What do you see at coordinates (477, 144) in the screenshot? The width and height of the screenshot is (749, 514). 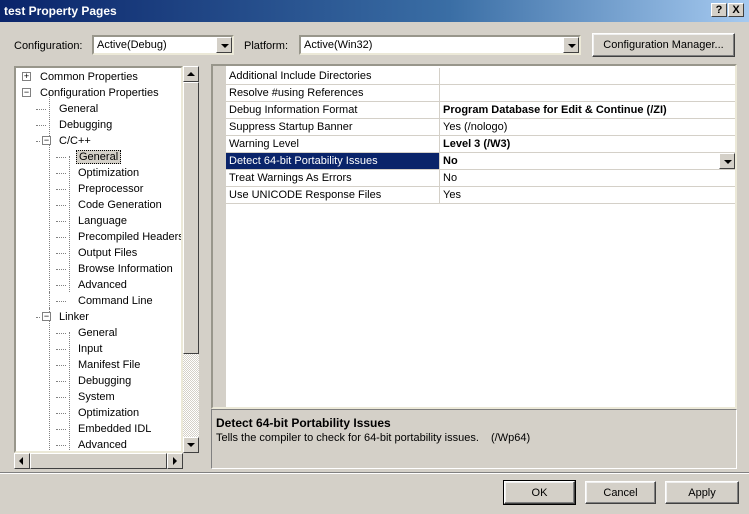 I see `property-value-text: Level 3 (/W3)` at bounding box center [477, 144].